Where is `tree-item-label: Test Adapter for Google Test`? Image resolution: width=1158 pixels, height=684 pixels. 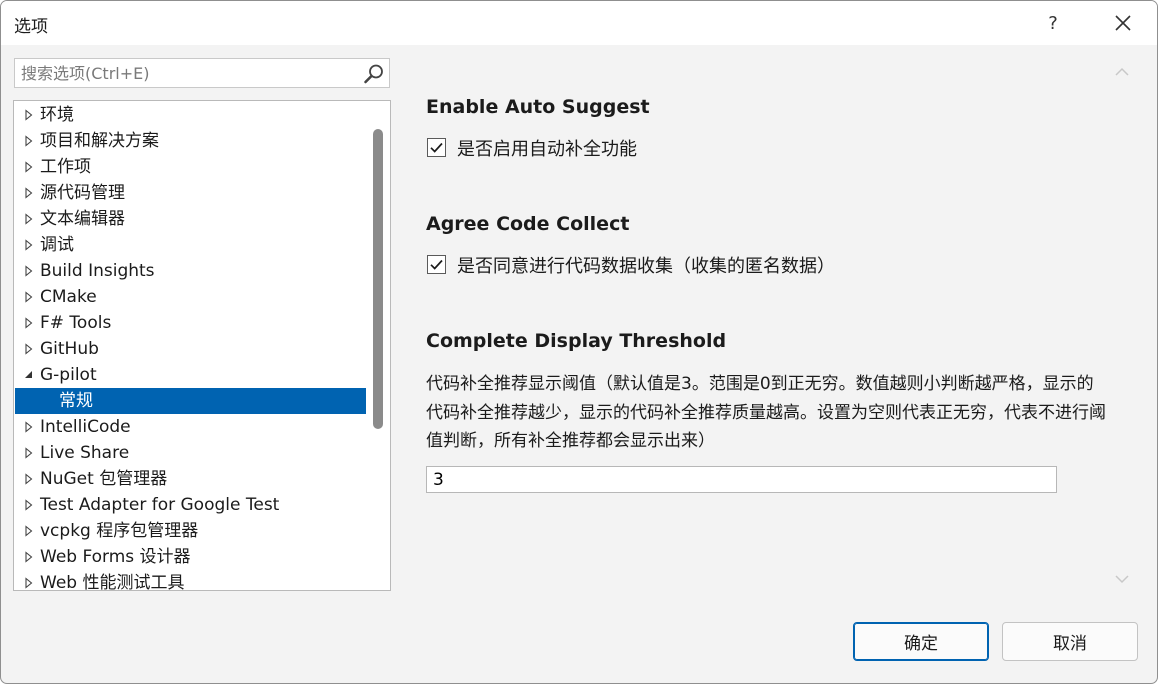
tree-item-label: Test Adapter for Google Test is located at coordinates (160, 505).